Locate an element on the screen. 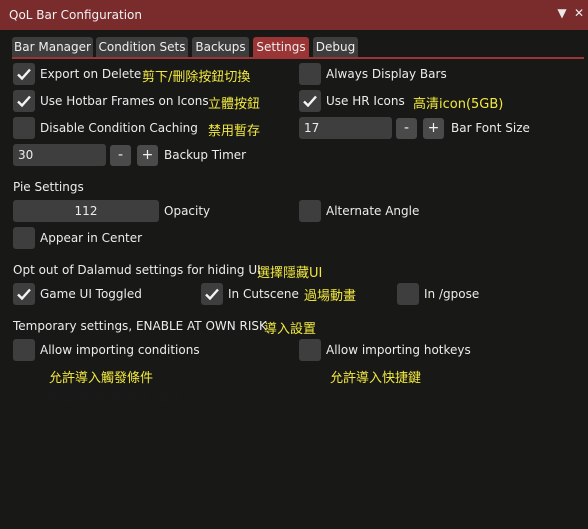 The width and height of the screenshot is (588, 529). in-cutscene-label: In Cutscene is located at coordinates (263, 294).